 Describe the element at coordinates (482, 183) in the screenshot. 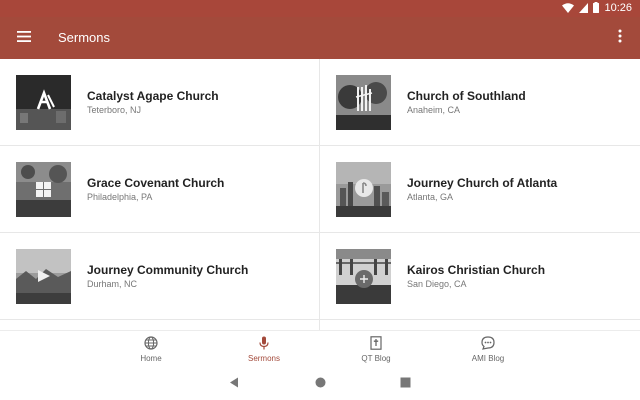

I see `church-name: Journey Church of Atlanta` at that location.